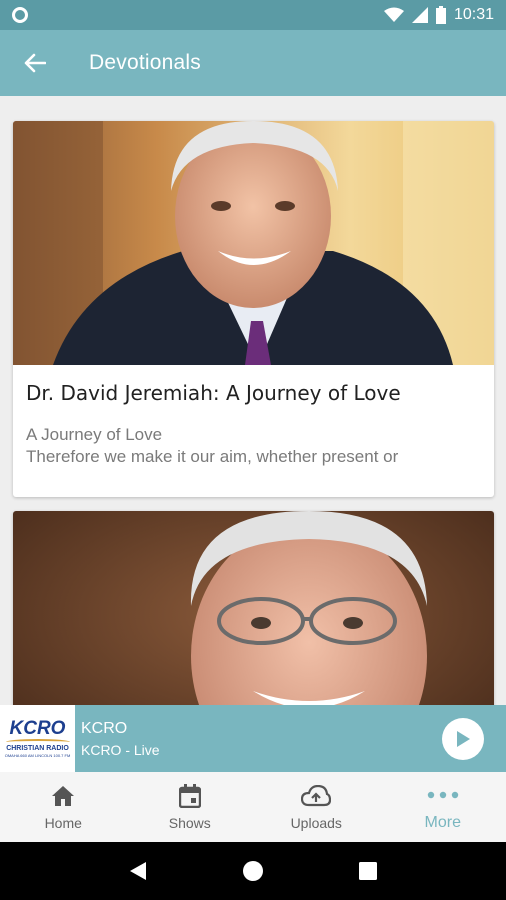  What do you see at coordinates (440, 15) in the screenshot?
I see `battery-icon` at bounding box center [440, 15].